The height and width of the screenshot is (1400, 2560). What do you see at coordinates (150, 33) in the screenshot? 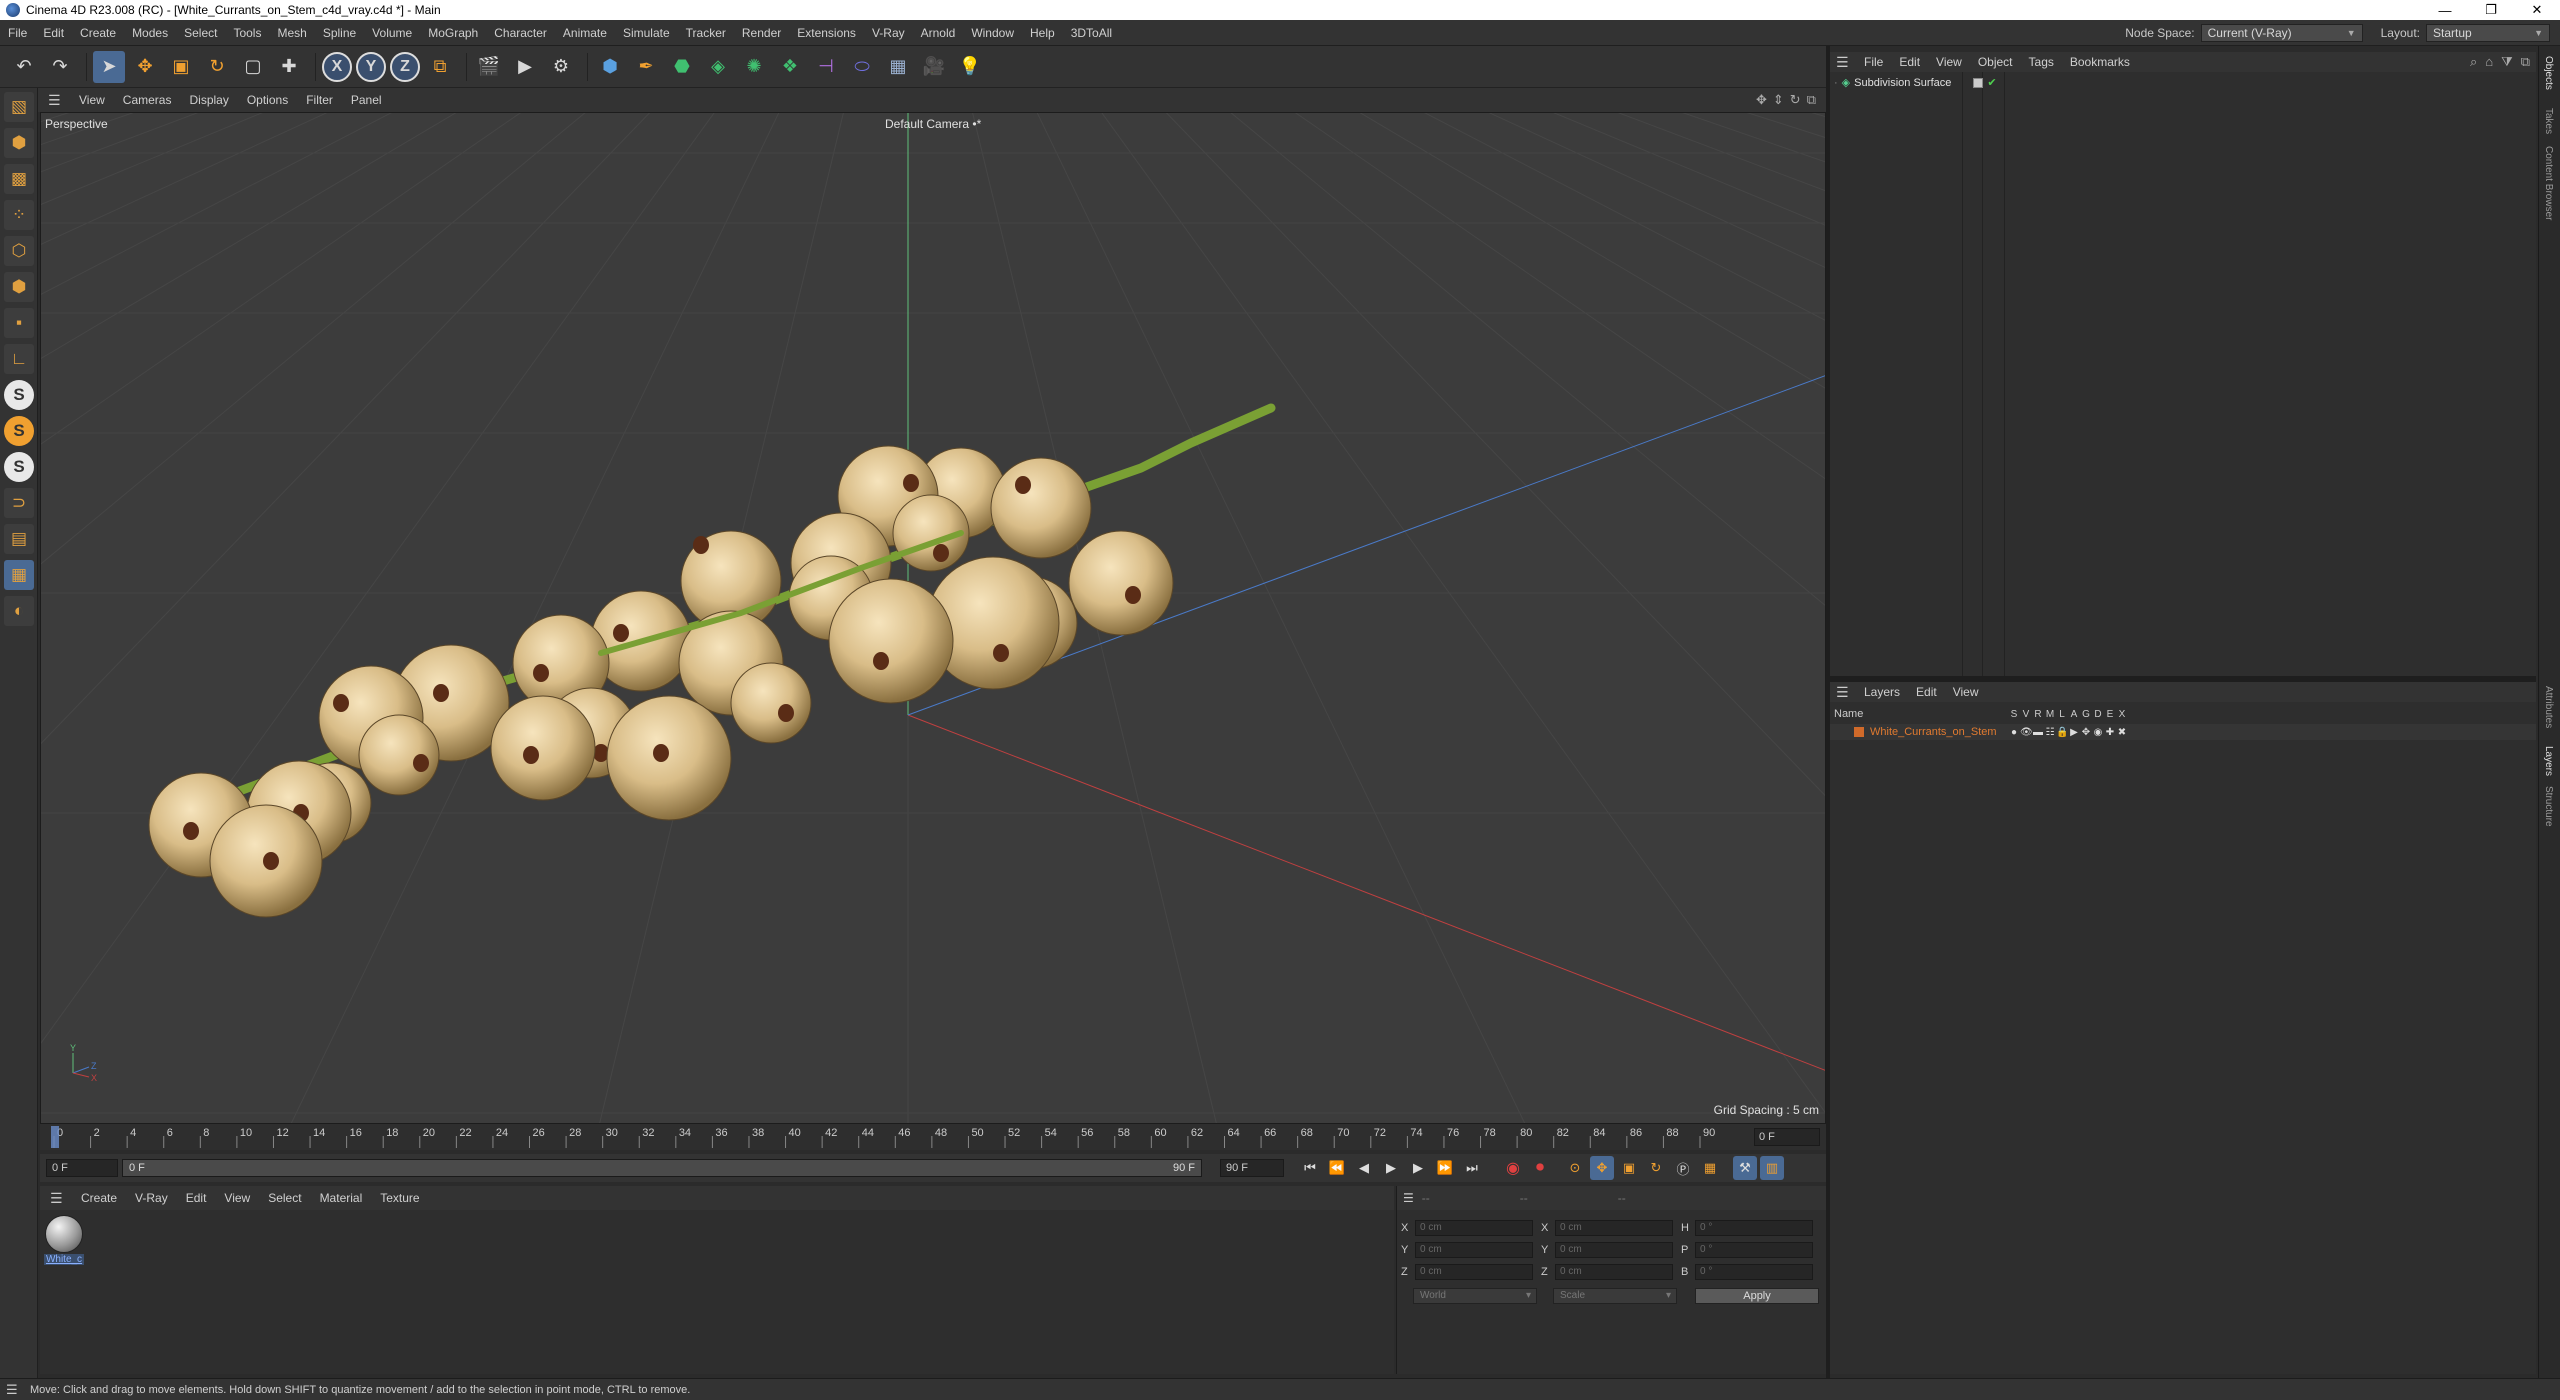
I see `menu-modes: Modes` at bounding box center [150, 33].